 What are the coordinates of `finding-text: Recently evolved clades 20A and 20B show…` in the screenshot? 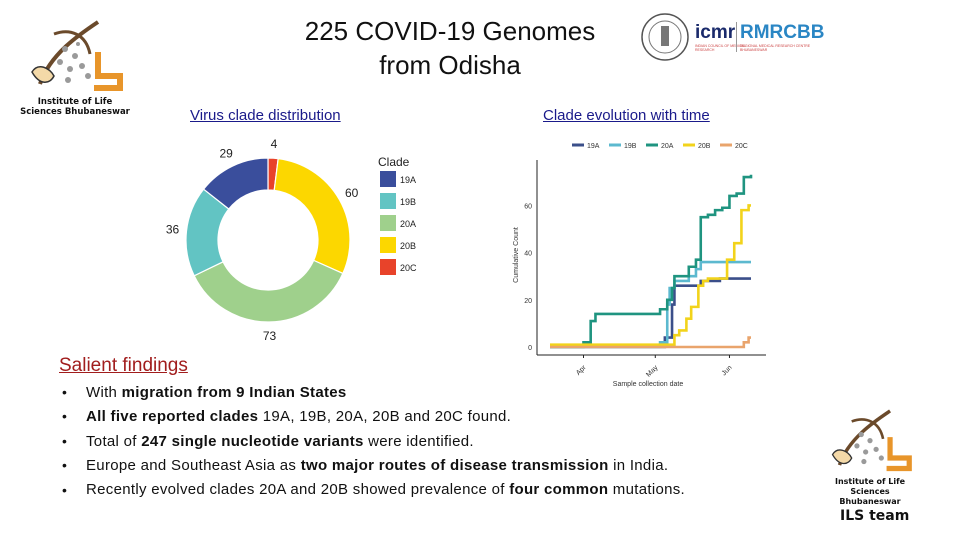 It's located at (298, 489).